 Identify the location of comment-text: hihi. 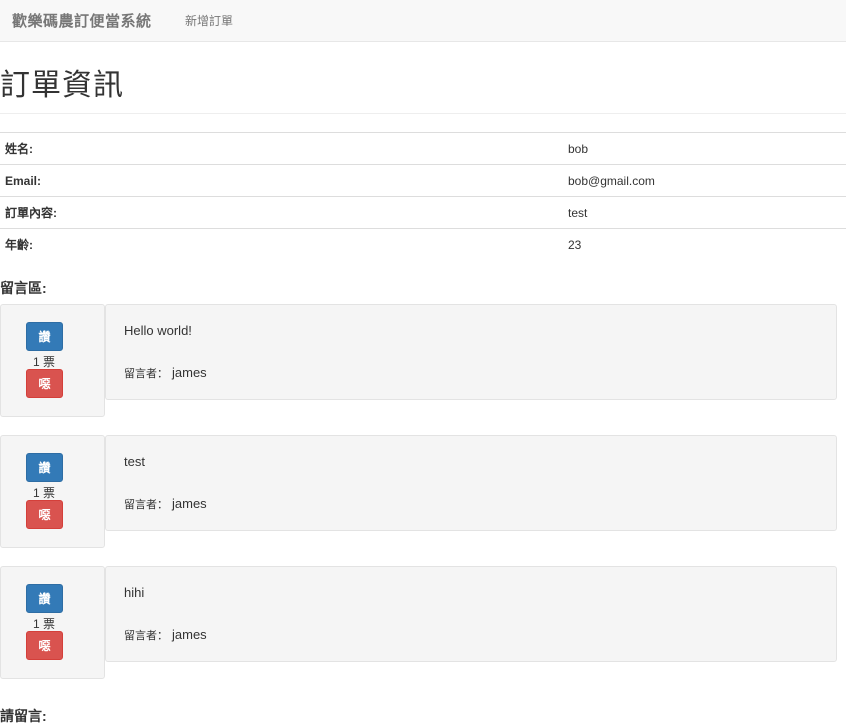
(134, 592).